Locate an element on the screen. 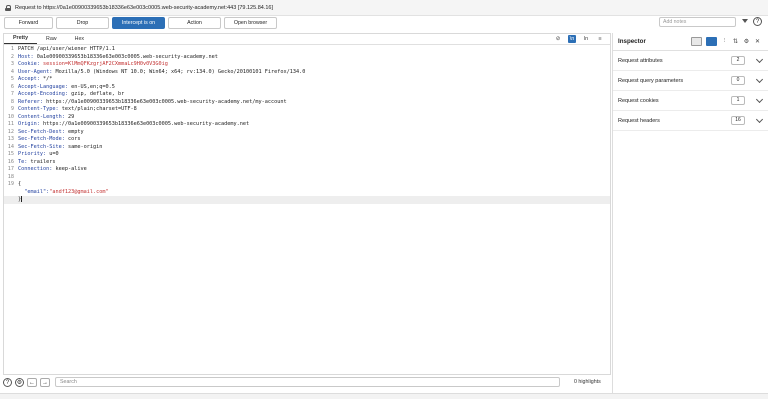 The height and width of the screenshot is (399, 768). inspector-row-request-query-parameters: Request query parameters 0 is located at coordinates (690, 81).